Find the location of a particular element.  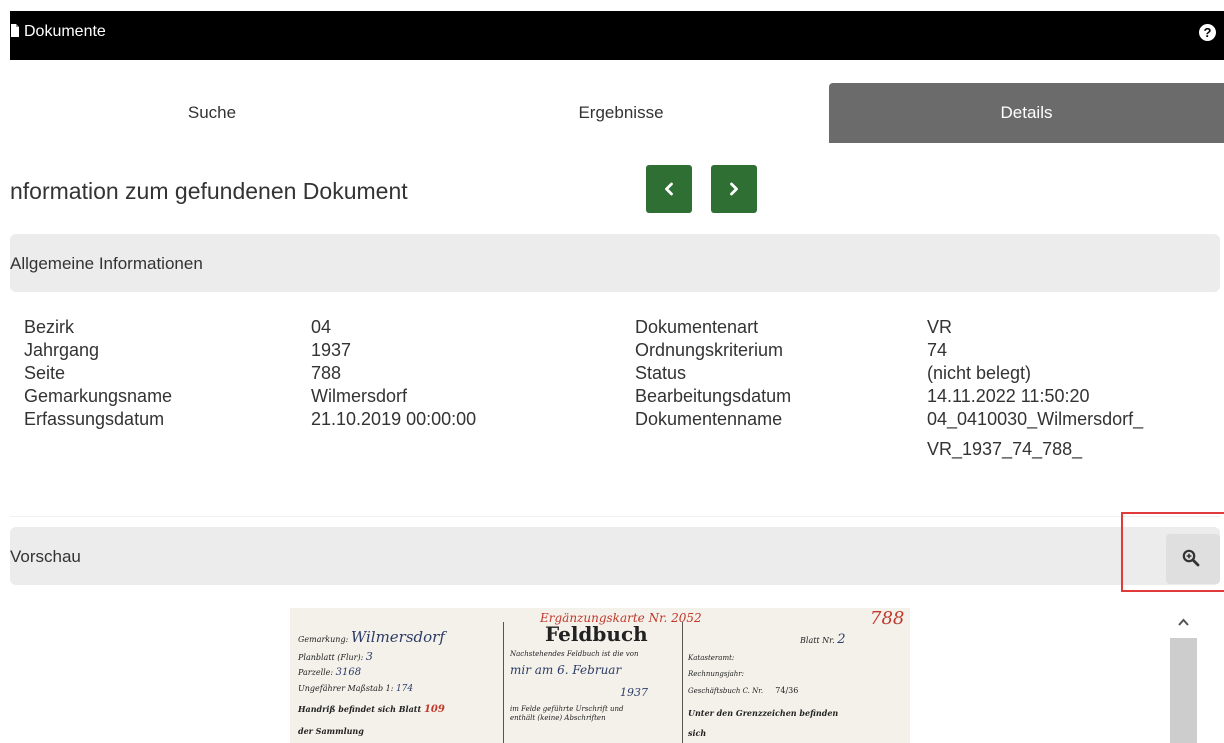

preview-scrollbar is located at coordinates (1183, 675).